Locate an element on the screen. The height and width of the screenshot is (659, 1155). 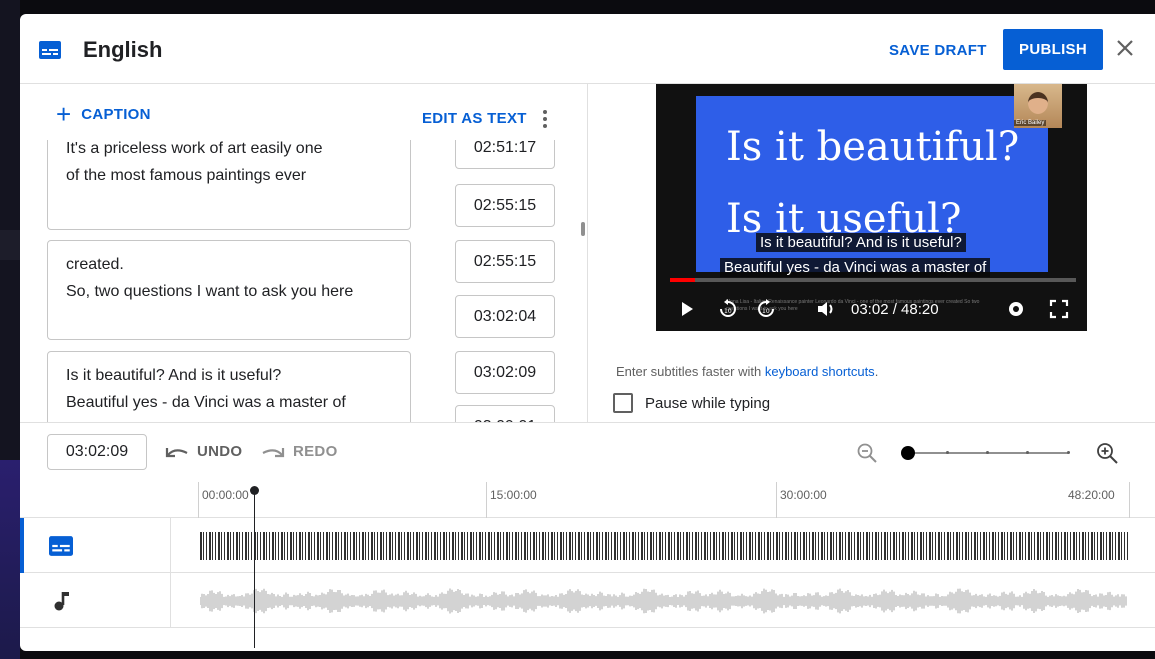
audio-waveform is located at coordinates (664, 601).